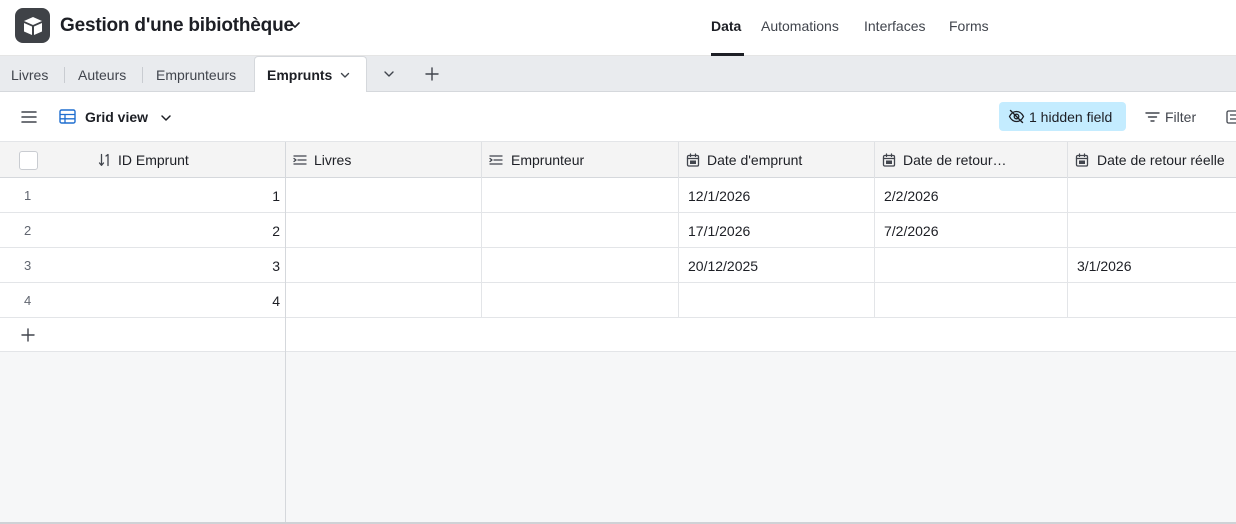  Describe the element at coordinates (196, 75) in the screenshot. I see `tab-emprunteurs: Emprunteurs` at that location.